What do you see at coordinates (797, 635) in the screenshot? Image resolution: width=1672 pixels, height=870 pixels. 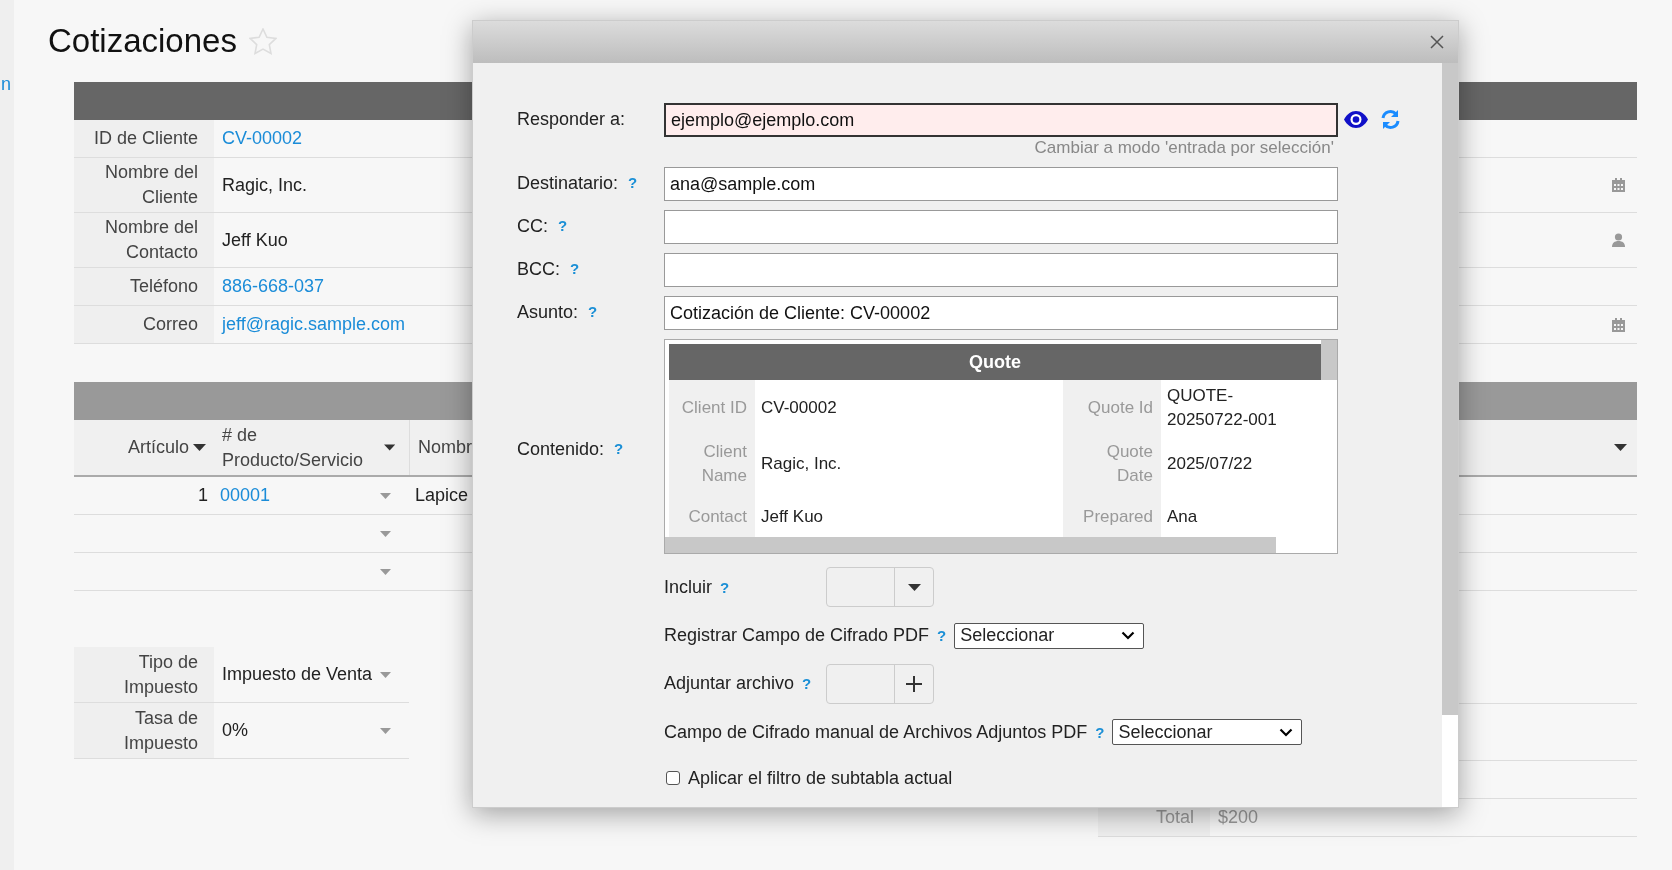 I see `option-label: Registrar Campo de Cifrado PDF` at bounding box center [797, 635].